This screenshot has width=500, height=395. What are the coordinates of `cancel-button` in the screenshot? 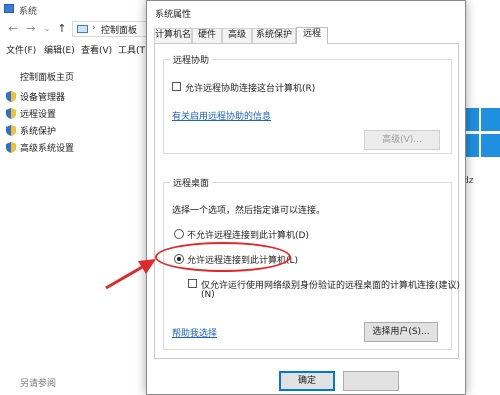 It's located at (371, 381).